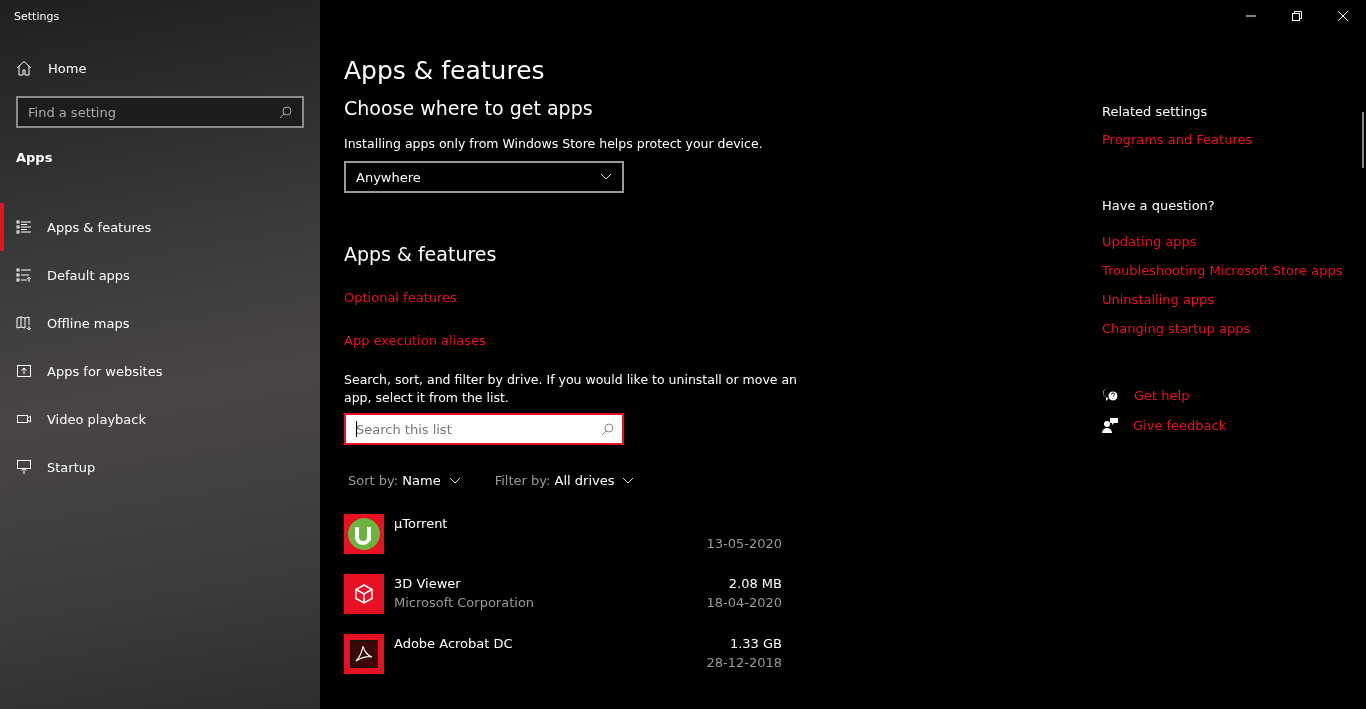 The width and height of the screenshot is (1366, 709). I want to click on nav-item: Offline maps, so click(160, 323).